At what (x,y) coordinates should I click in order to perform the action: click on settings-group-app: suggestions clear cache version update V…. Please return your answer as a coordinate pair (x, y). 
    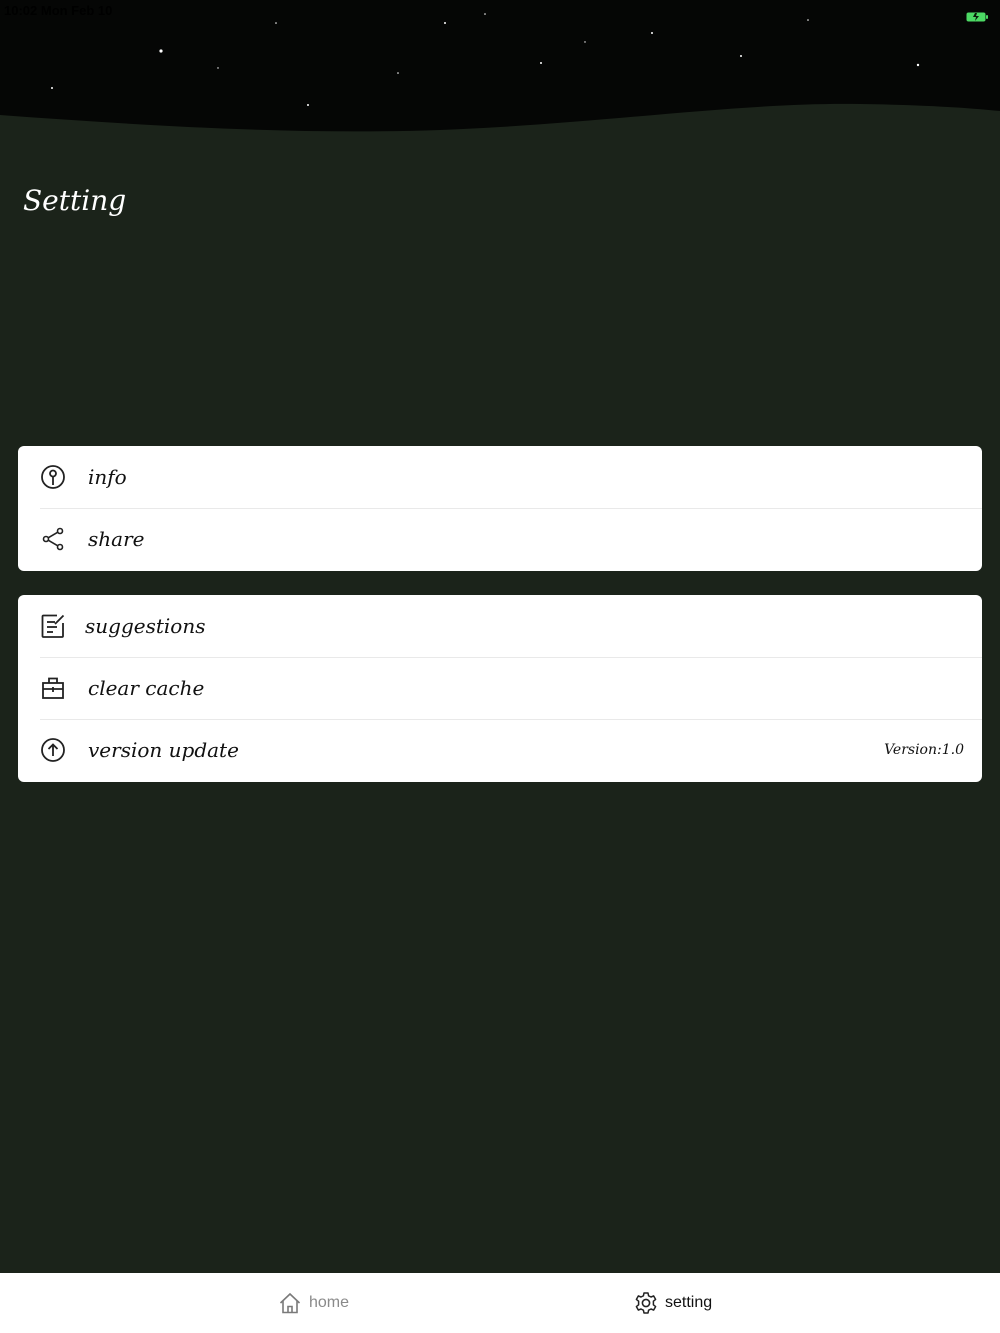
    Looking at the image, I should click on (500, 688).